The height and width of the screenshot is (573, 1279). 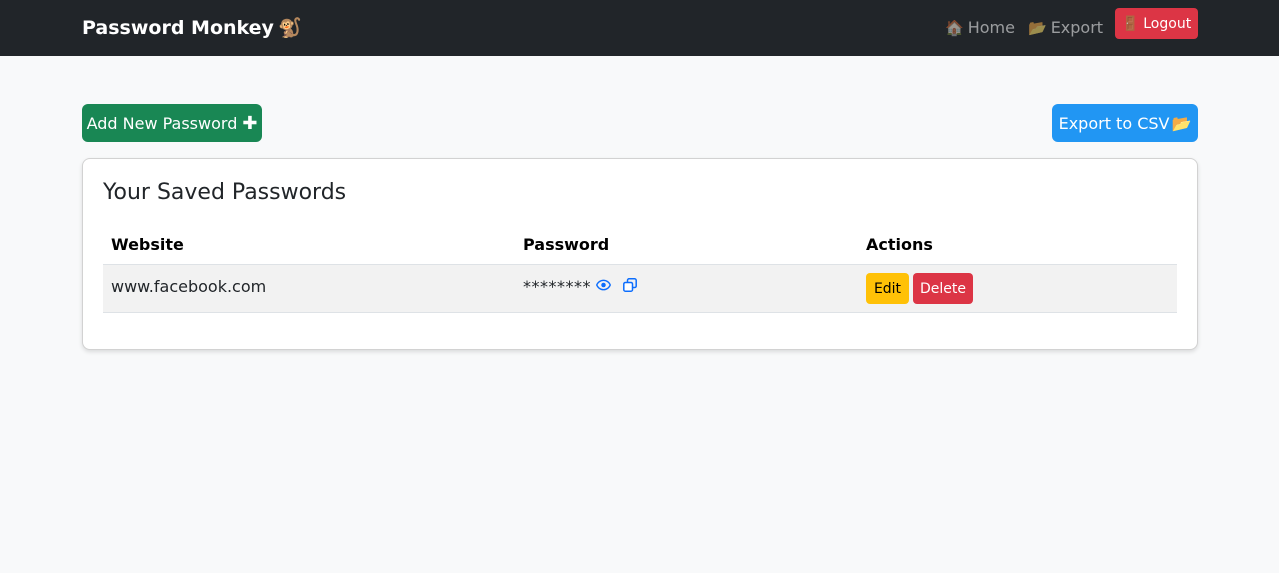 What do you see at coordinates (640, 289) in the screenshot?
I see `table-row: www.facebook.com ******** Edit Delete` at bounding box center [640, 289].